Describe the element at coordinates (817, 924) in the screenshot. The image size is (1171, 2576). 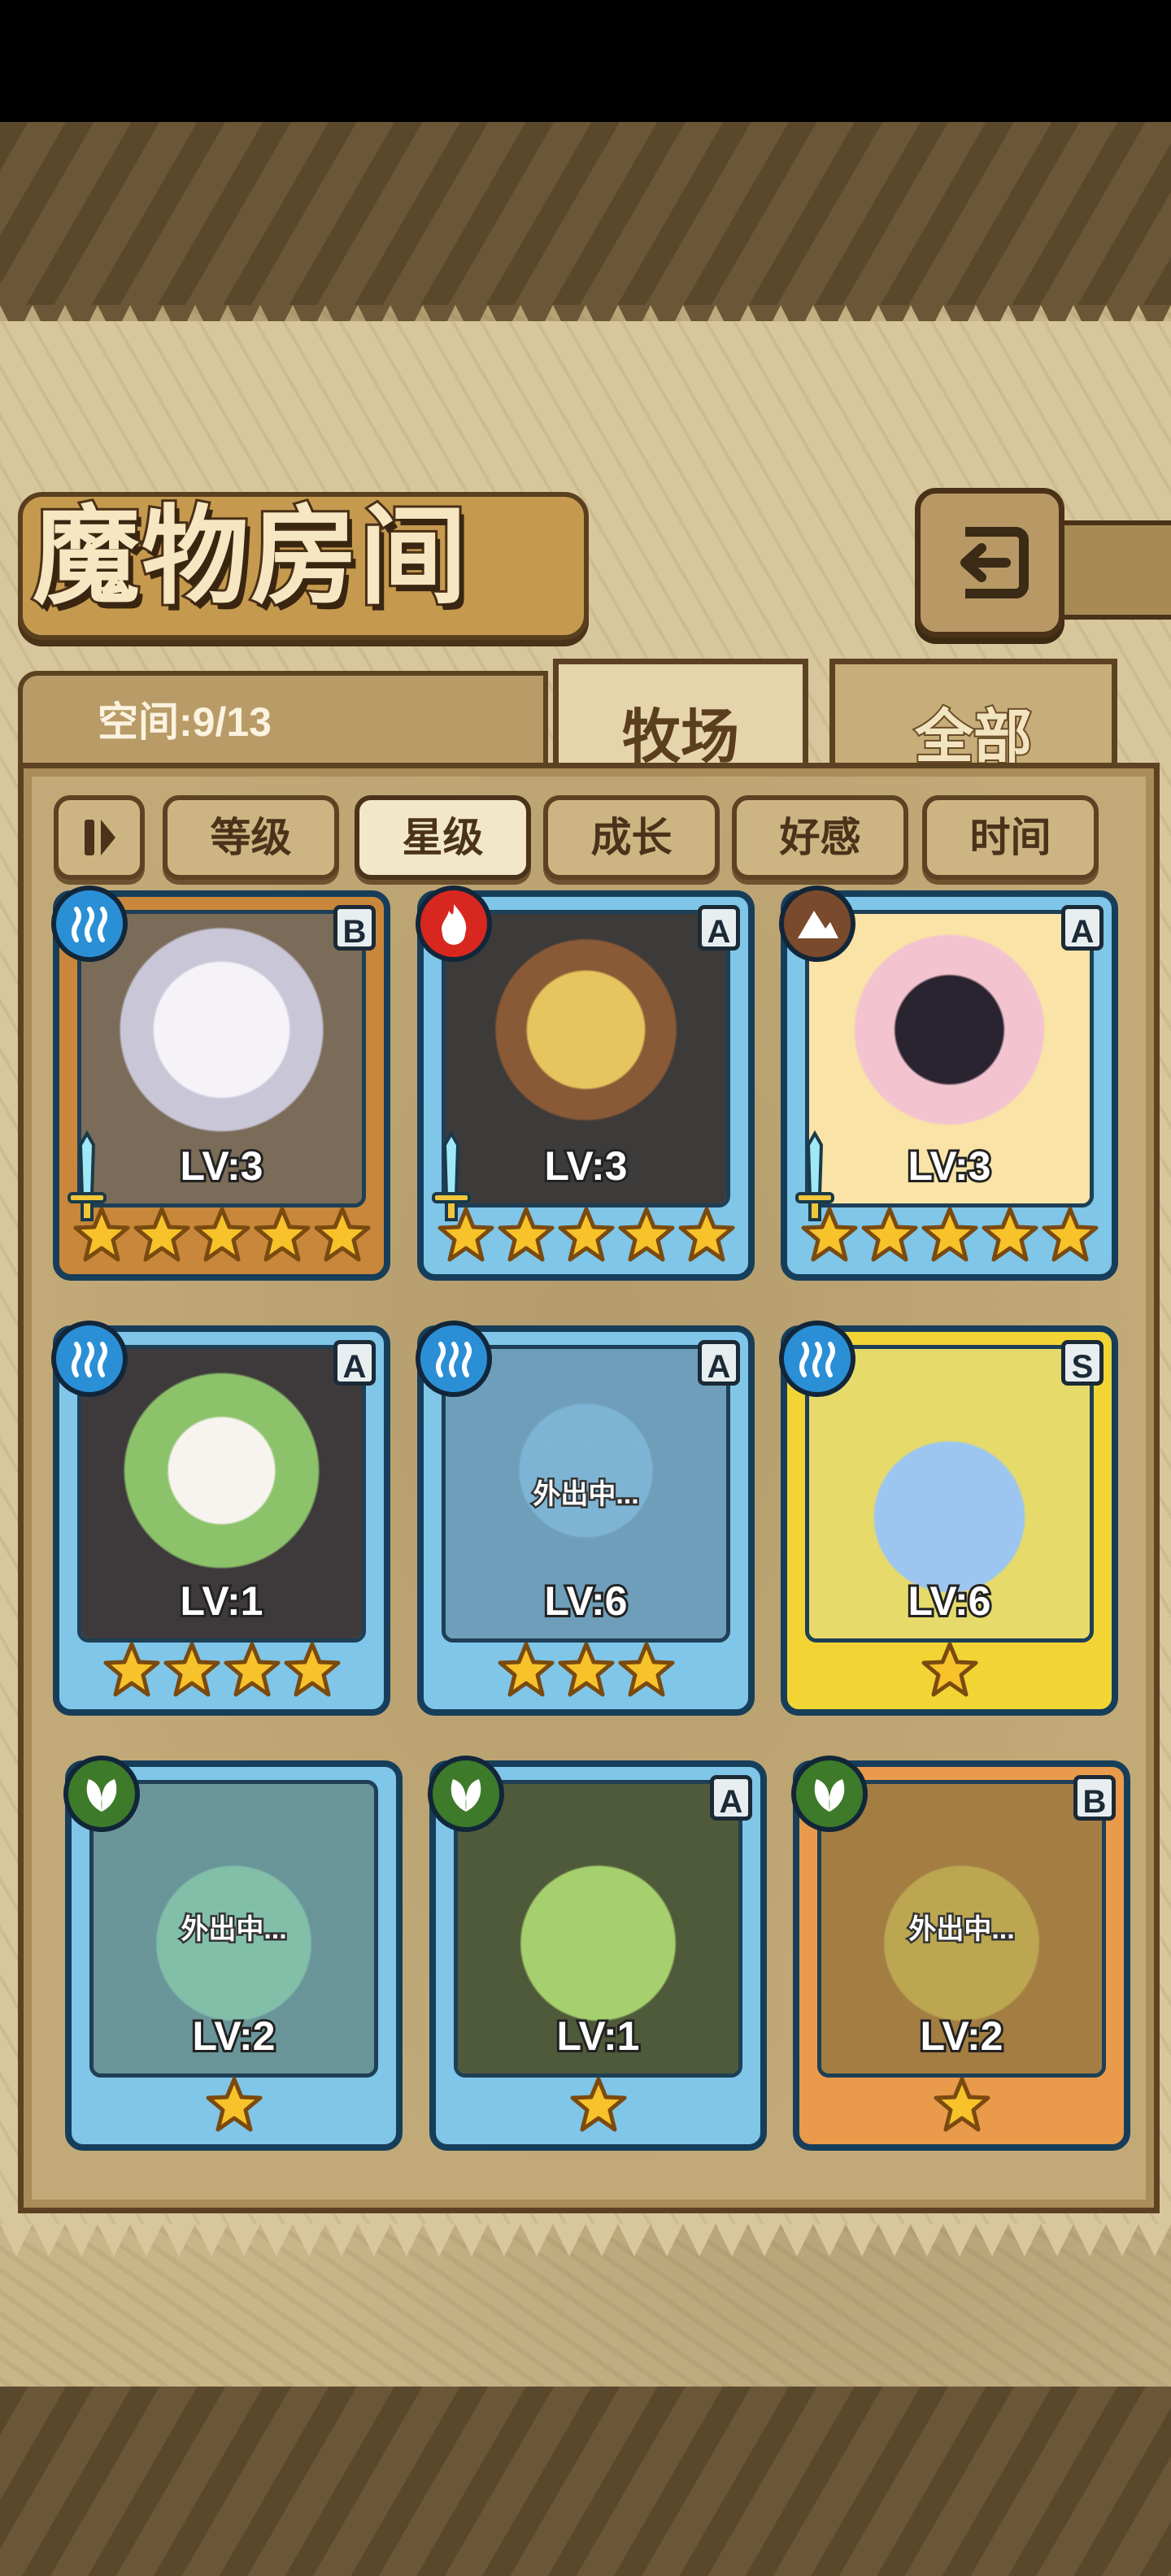
I see `element-earth-icon` at that location.